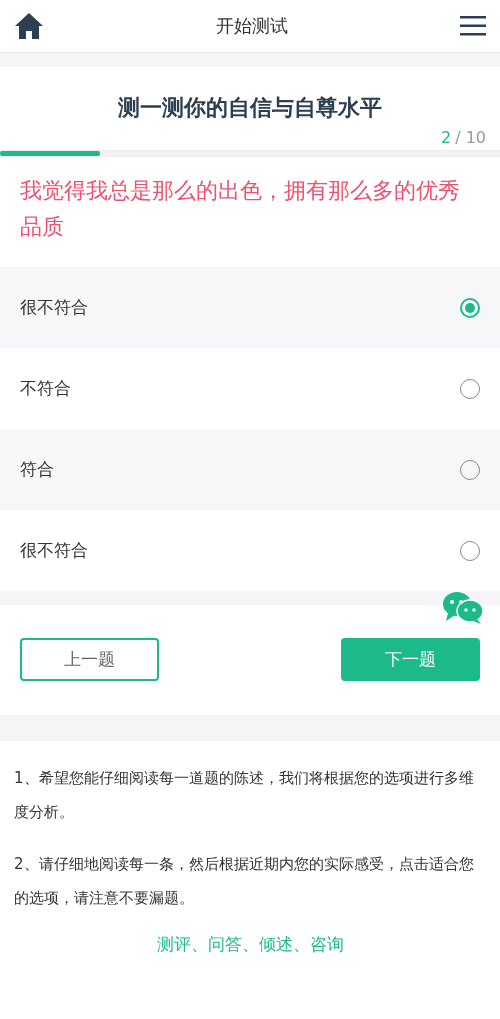 Image resolution: width=500 pixels, height=1019 pixels. I want to click on footer-text: 测评、问答、倾述、咨询, so click(250, 944).